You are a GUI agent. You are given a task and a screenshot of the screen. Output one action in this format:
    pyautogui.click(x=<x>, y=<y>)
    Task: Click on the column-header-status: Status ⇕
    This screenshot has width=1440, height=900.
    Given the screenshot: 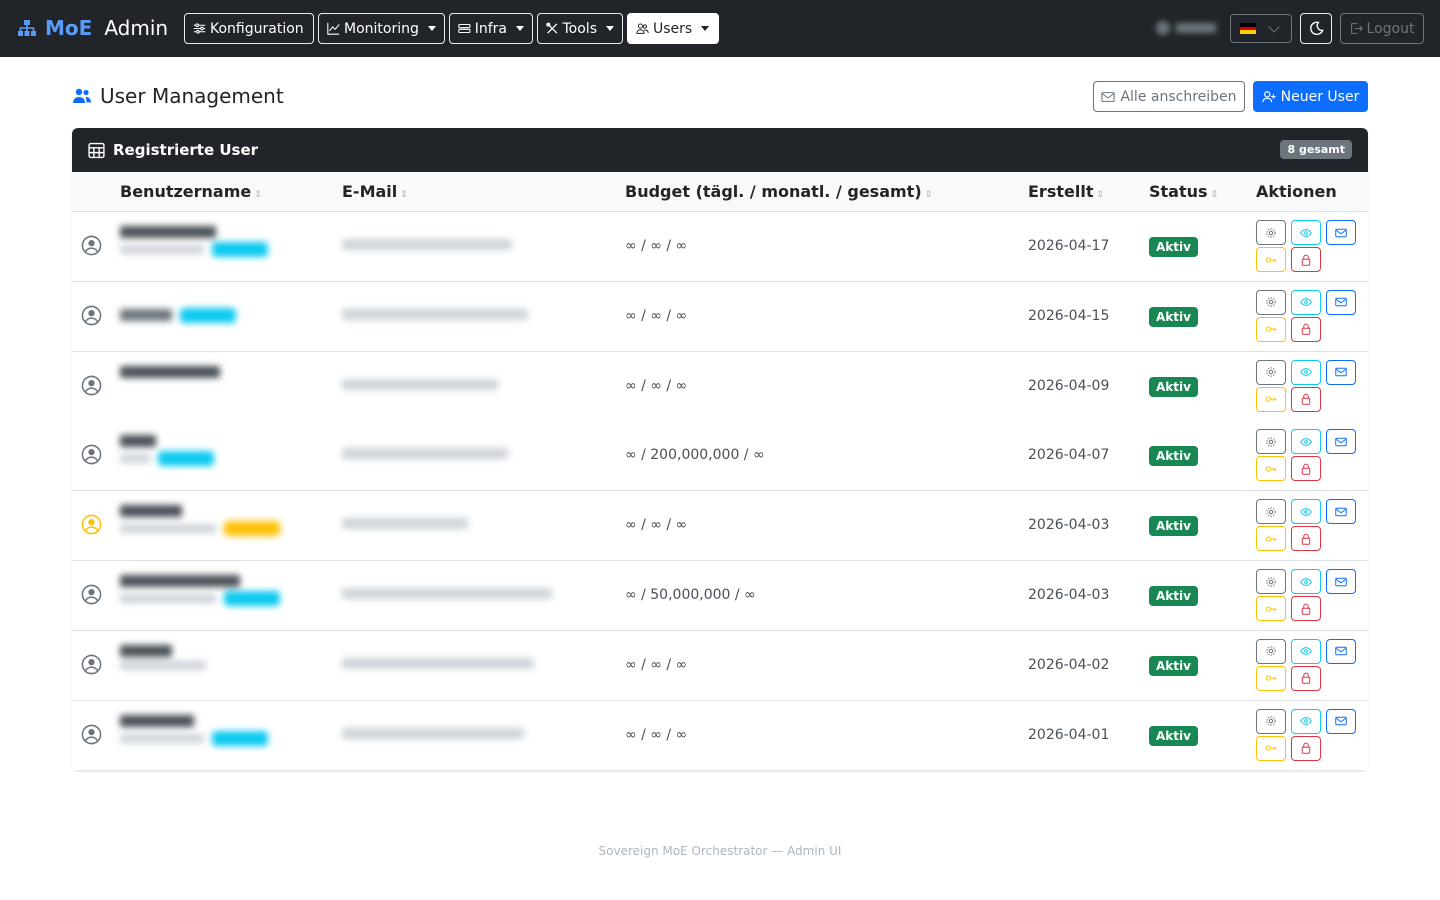 What is the action you would take?
    pyautogui.click(x=1183, y=191)
    